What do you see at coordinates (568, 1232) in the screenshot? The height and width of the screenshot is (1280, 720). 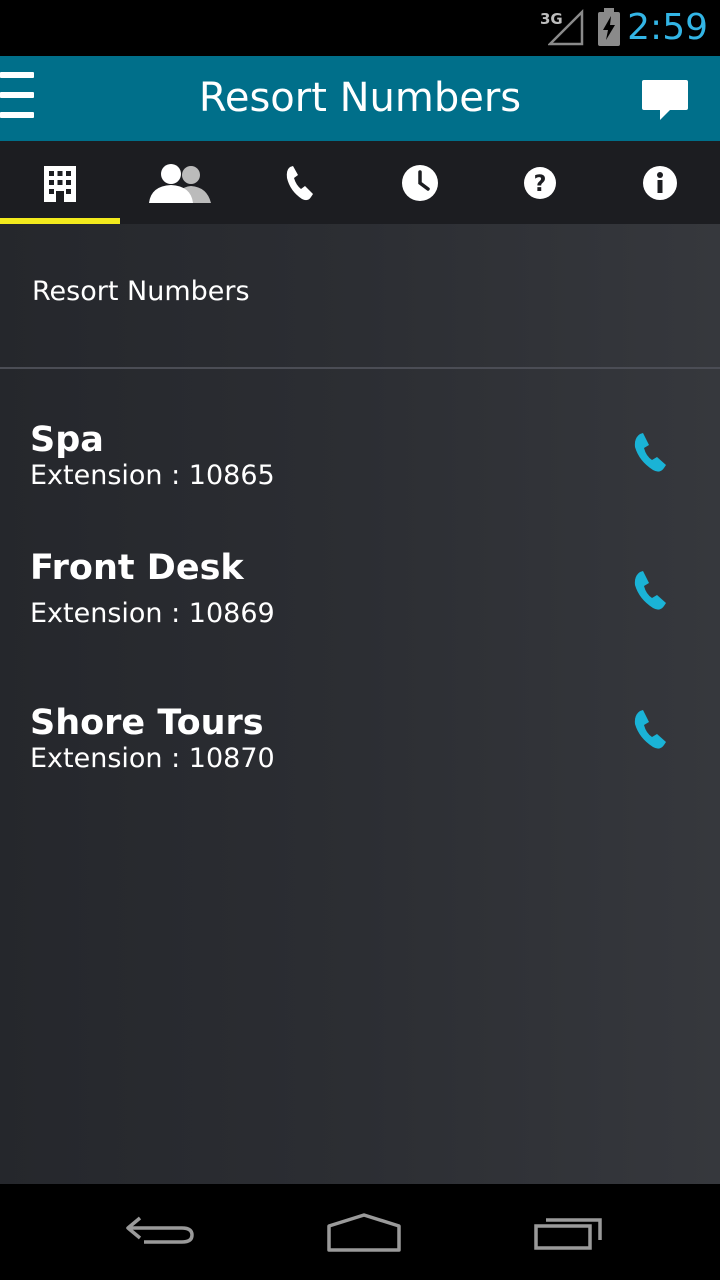 I see `recent-apps-icon` at bounding box center [568, 1232].